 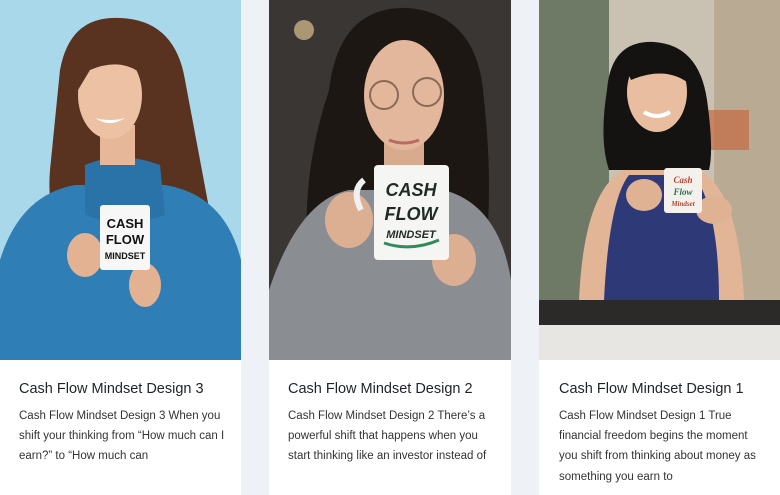 What do you see at coordinates (682, 204) in the screenshot?
I see `svg-text: Mindset` at bounding box center [682, 204].